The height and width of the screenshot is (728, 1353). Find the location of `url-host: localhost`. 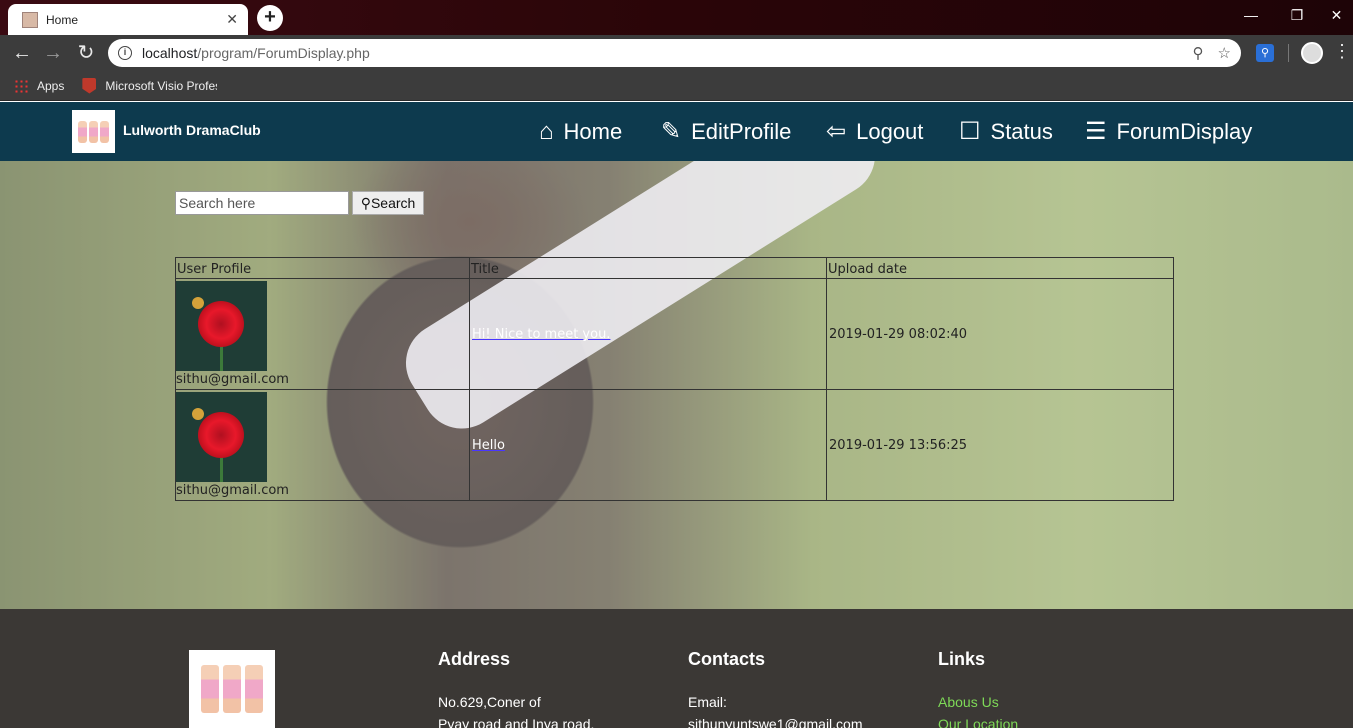

url-host: localhost is located at coordinates (170, 53).